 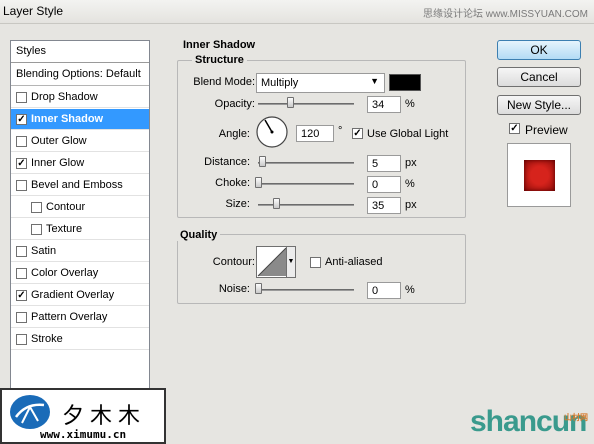 What do you see at coordinates (384, 184) in the screenshot?
I see `choke-input: 0` at bounding box center [384, 184].